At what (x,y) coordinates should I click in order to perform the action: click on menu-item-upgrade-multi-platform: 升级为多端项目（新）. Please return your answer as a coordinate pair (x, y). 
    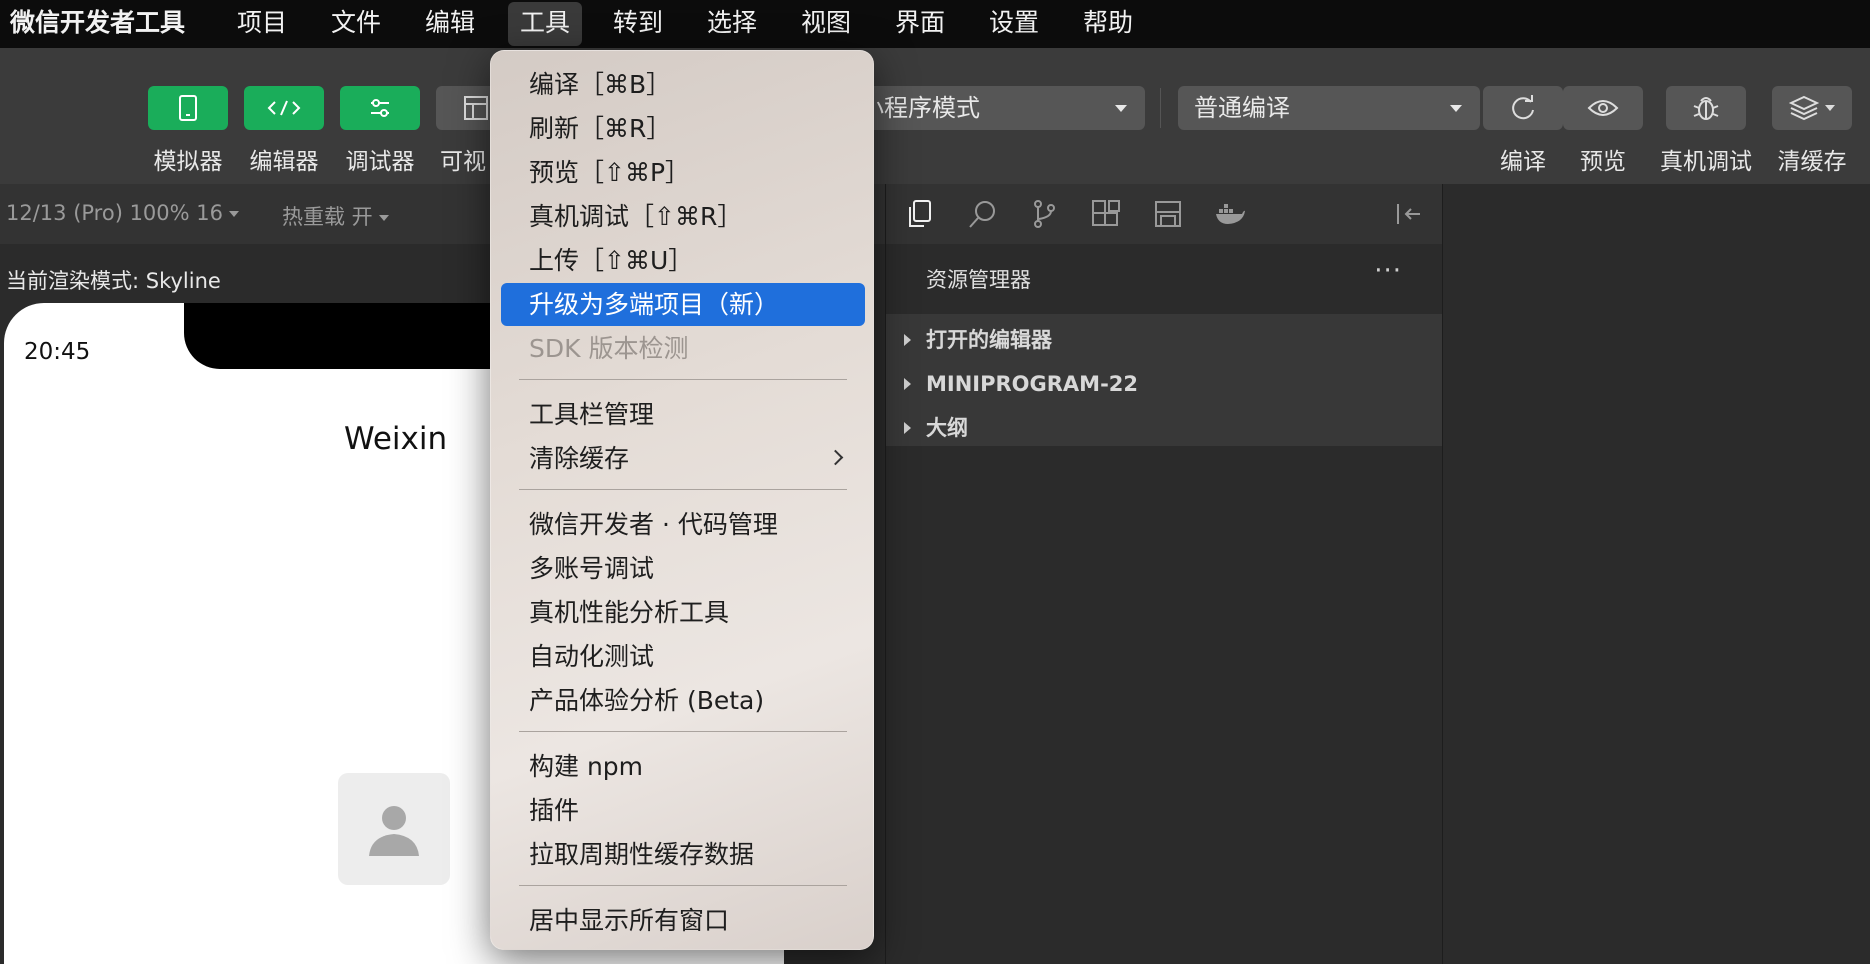
    Looking at the image, I should click on (683, 304).